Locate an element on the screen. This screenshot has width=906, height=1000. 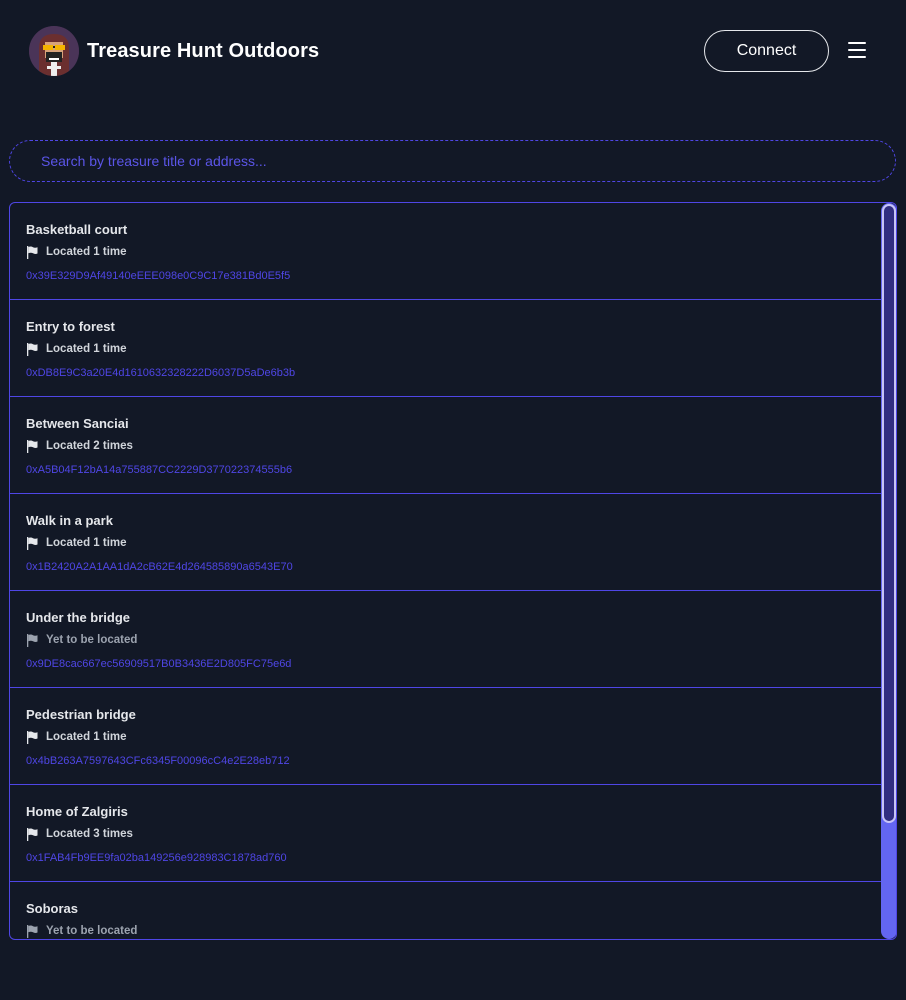
treasure-title: Soboras is located at coordinates (52, 908).